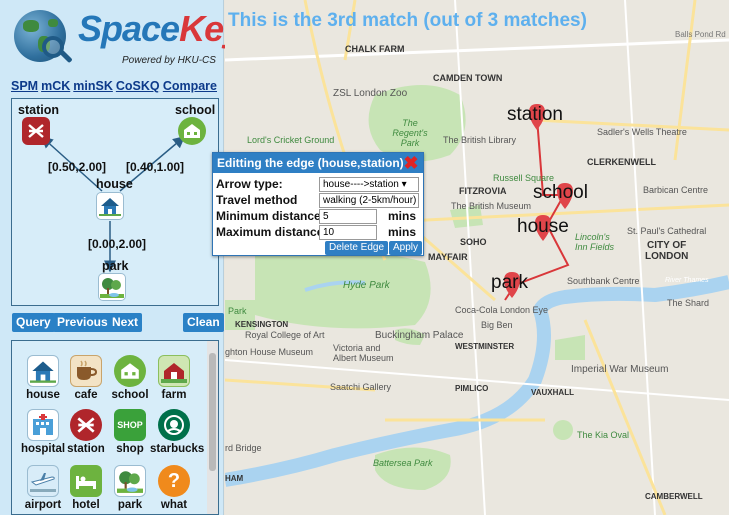 Image resolution: width=729 pixels, height=515 pixels. What do you see at coordinates (177, 449) in the screenshot?
I see `palette-label: starbucks` at bounding box center [177, 449].